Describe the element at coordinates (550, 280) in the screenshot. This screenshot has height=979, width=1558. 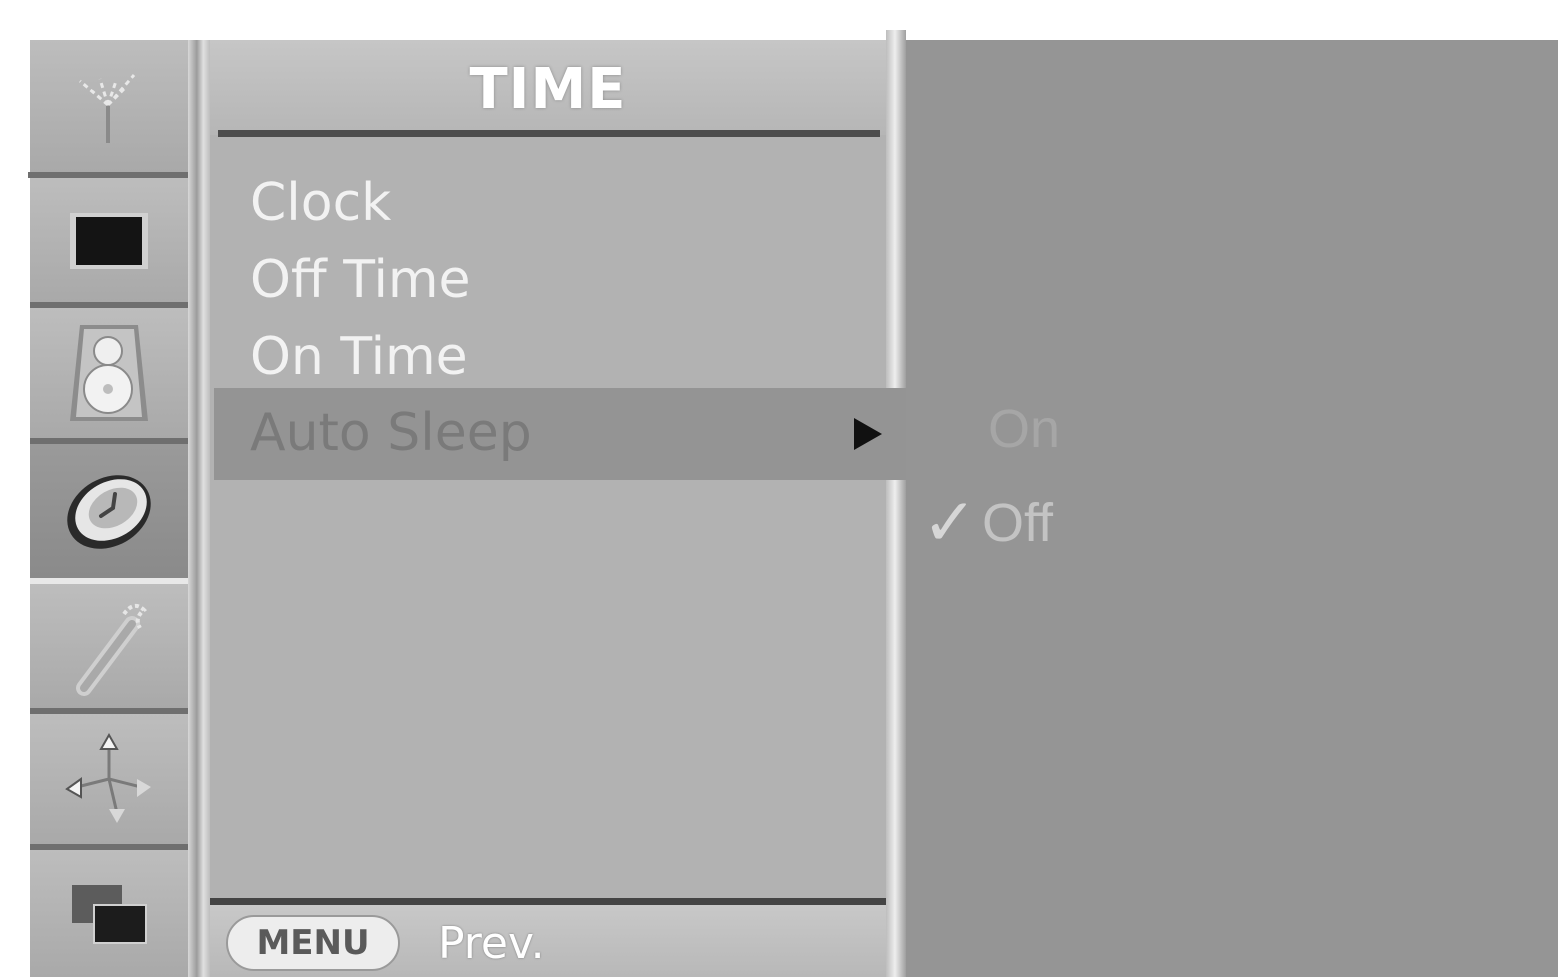
I see `menu-item-off-time: Off Time` at that location.